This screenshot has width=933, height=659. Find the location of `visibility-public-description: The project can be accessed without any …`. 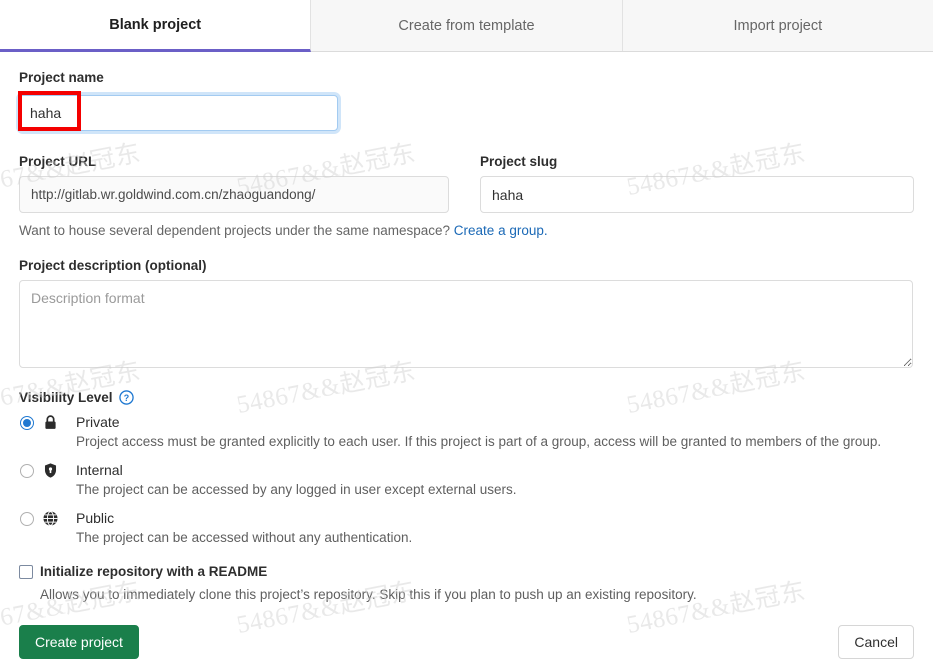

visibility-public-description: The project can be accessed without any … is located at coordinates (244, 537).